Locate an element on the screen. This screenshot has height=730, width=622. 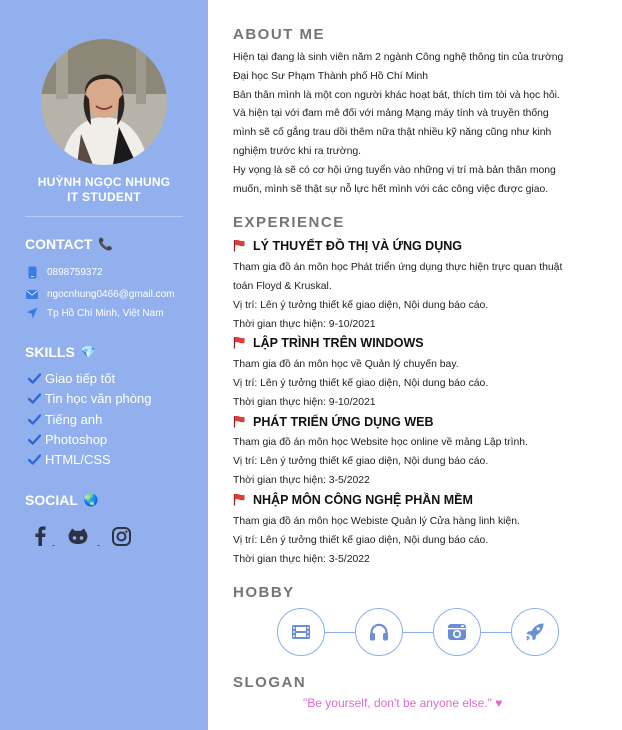
about-line: nghiệm trước khi ra trường. is located at coordinates (297, 151).